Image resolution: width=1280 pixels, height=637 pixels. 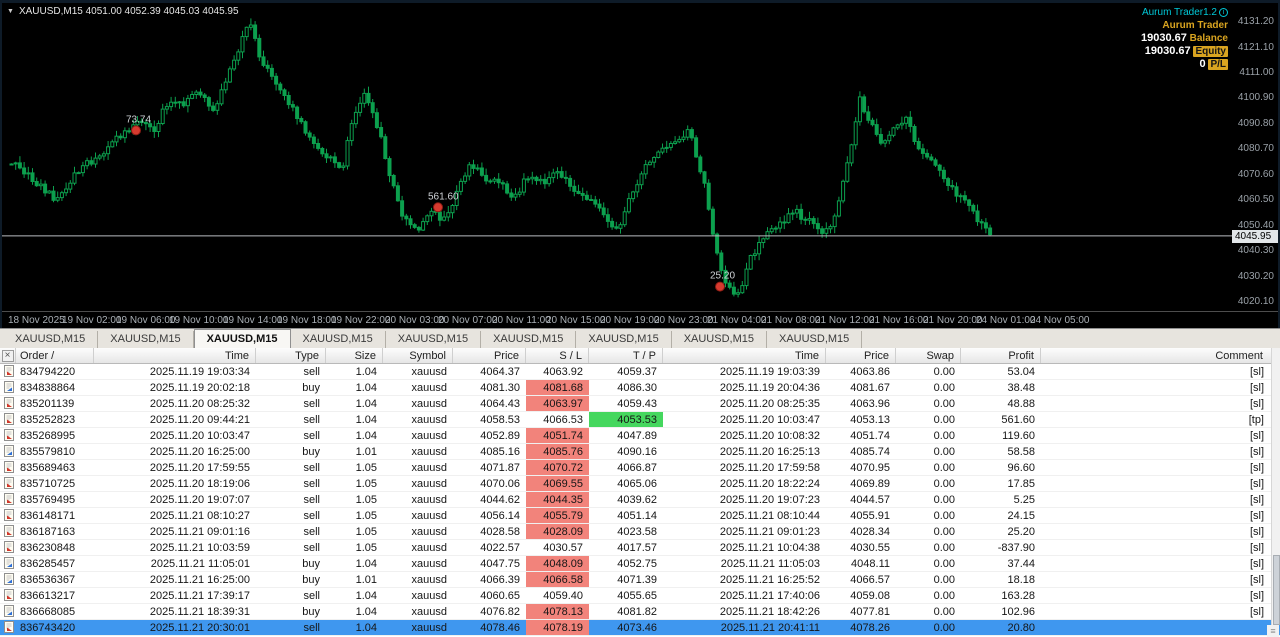 What do you see at coordinates (500, 596) in the screenshot?
I see `cell-price: 4060.65` at bounding box center [500, 596].